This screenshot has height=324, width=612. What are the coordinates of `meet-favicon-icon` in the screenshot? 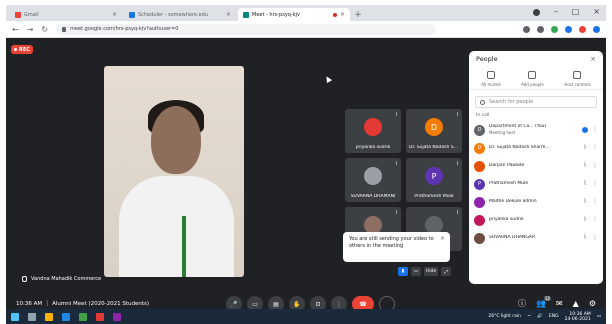 It's located at (246, 14).